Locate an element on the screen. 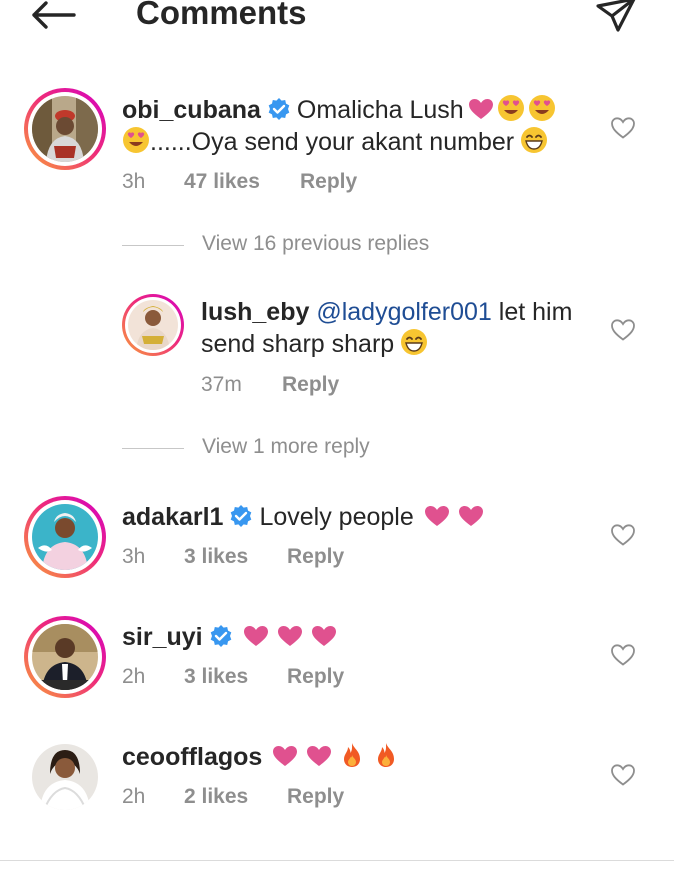 The height and width of the screenshot is (877, 674). comment-text: Lovely people is located at coordinates (336, 517).